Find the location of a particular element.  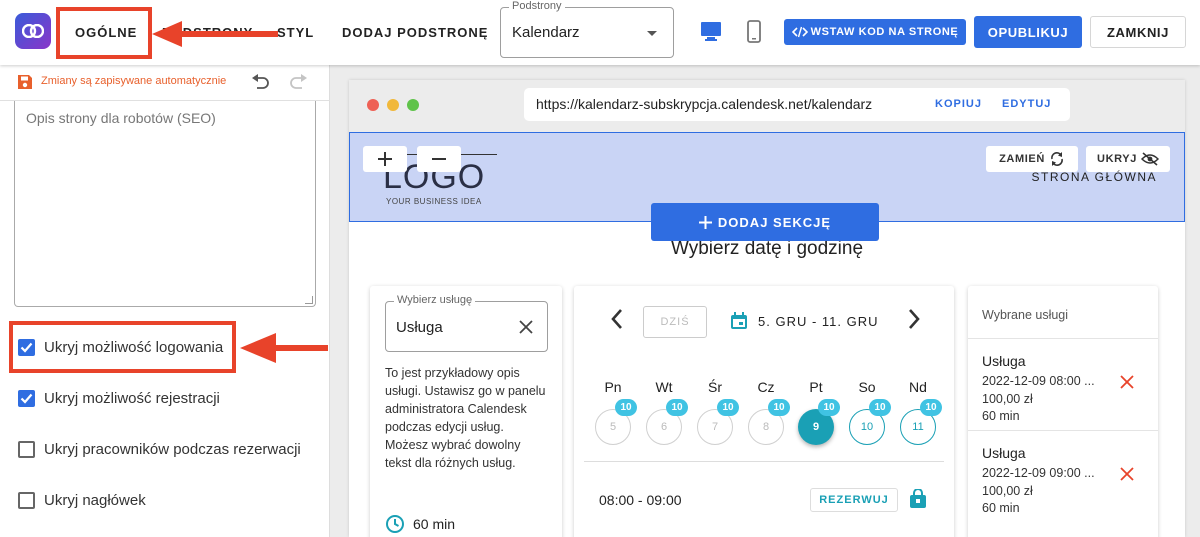

checkbox-hide-employees: Ukryj pracowników podczas rezerwacji is located at coordinates (159, 449).